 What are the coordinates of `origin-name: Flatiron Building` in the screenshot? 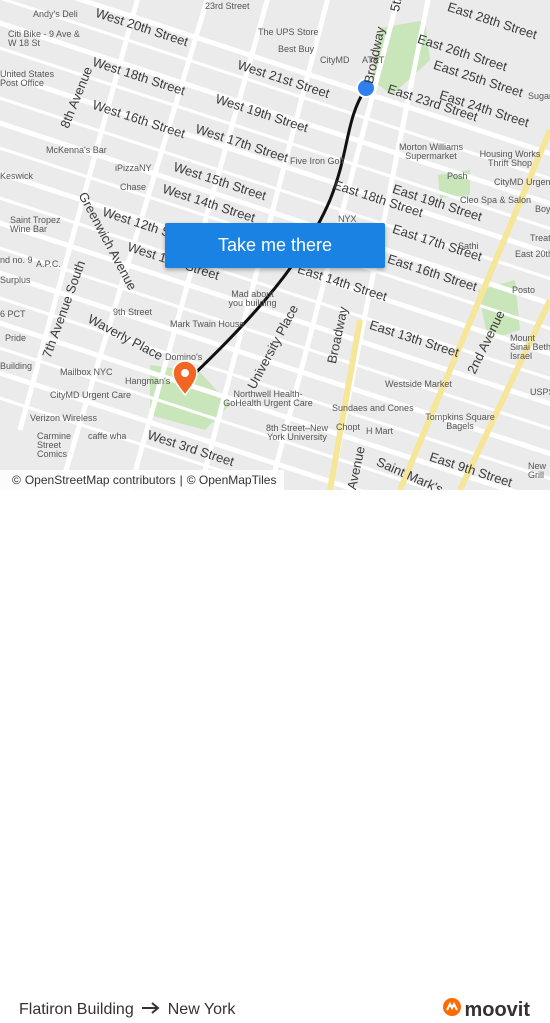 It's located at (76, 1009).